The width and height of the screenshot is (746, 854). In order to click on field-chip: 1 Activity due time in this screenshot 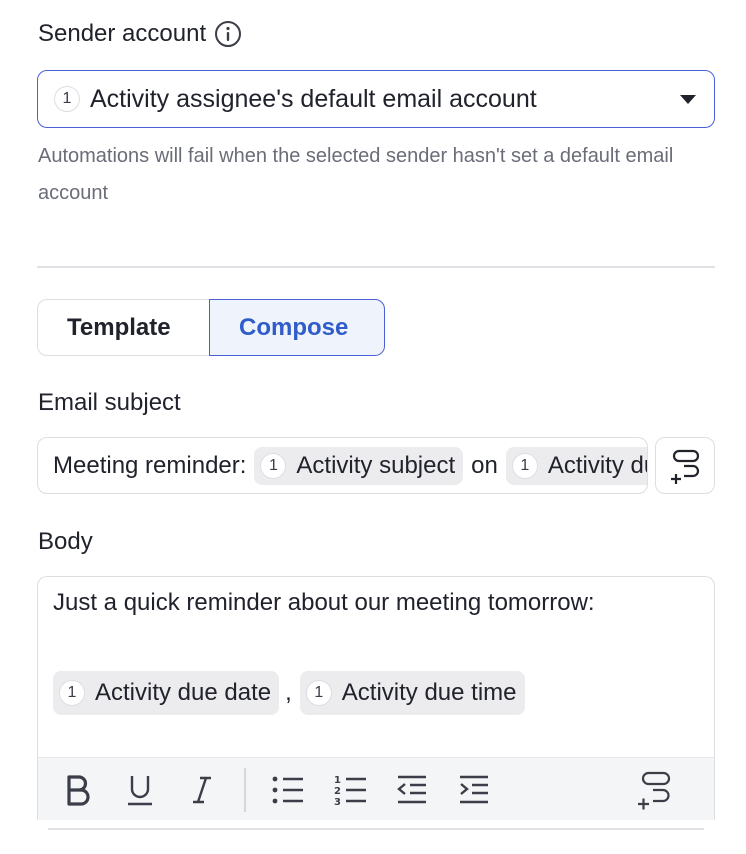, I will do `click(412, 693)`.